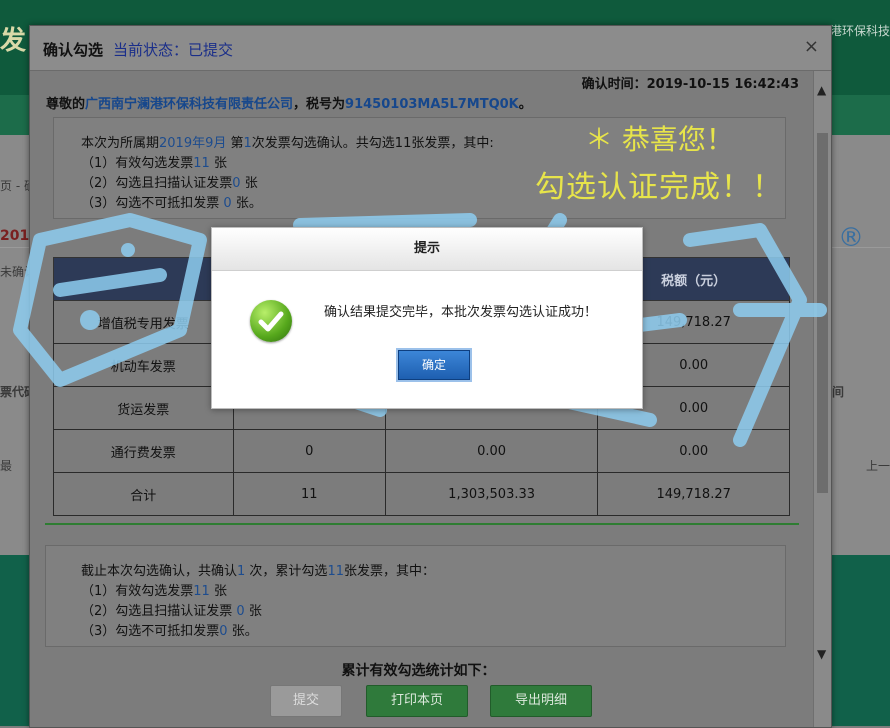 This screenshot has width=890, height=728. Describe the element at coordinates (236, 183) in the screenshot. I see `scanned-count: 0` at that location.